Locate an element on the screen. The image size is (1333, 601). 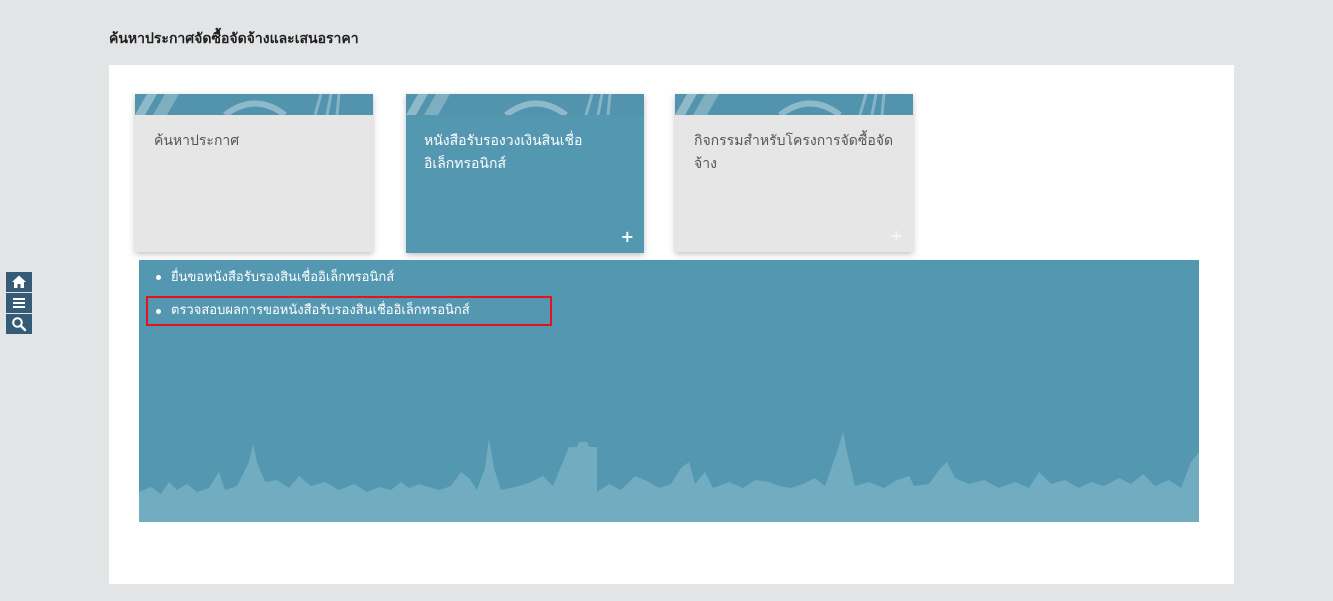
menu-icon is located at coordinates (19, 303).